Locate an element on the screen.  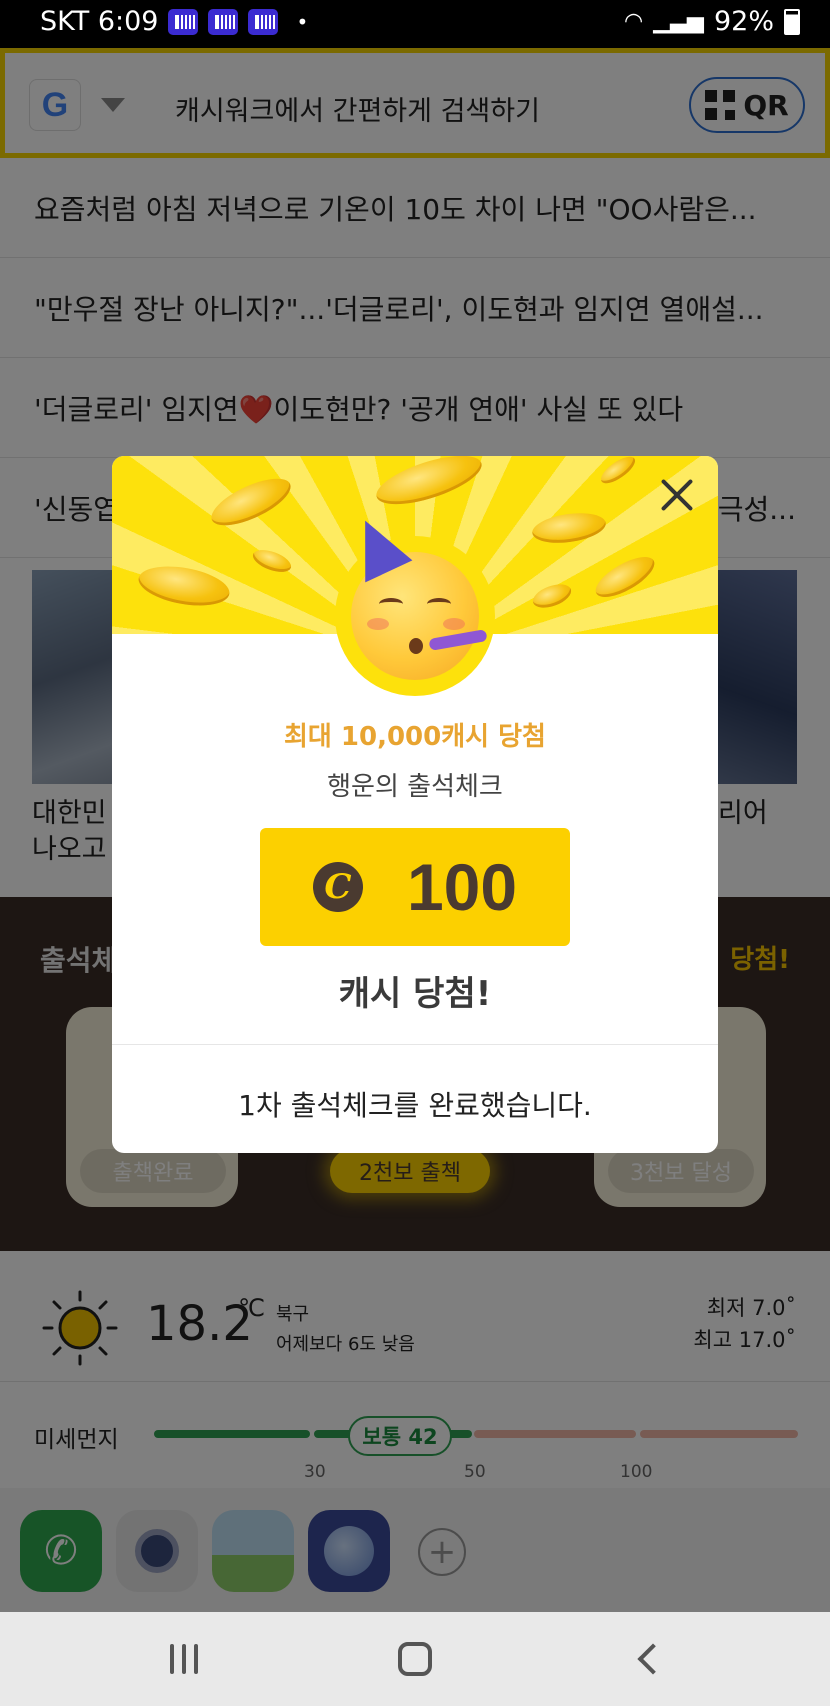
signal-icon: ▁▃▅ is located at coordinates (678, 21).